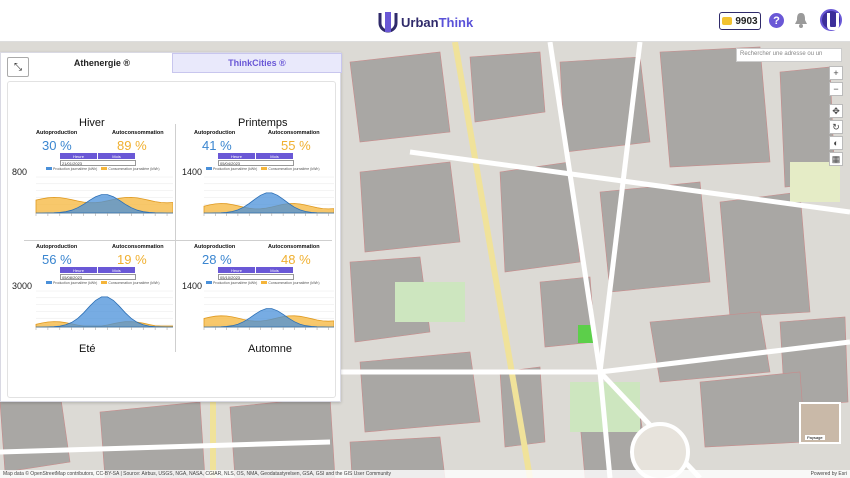 This screenshot has width=850, height=478. I want to click on pan-icon: ✥, so click(836, 111).